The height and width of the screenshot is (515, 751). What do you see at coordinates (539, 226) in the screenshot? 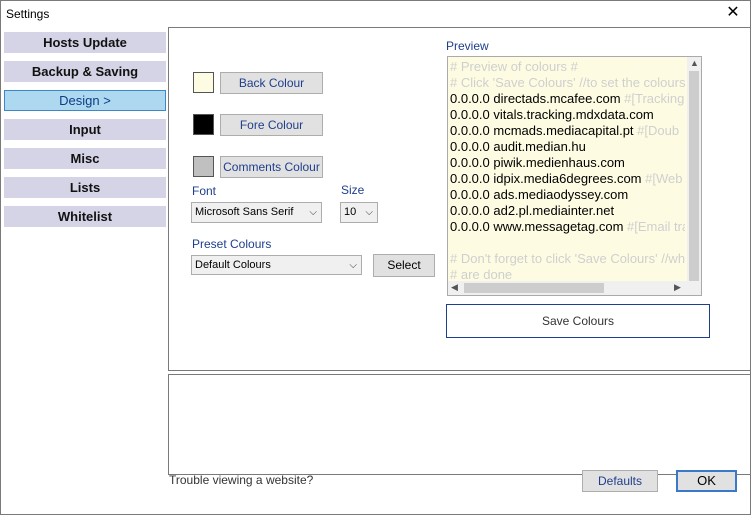
I see `preview-line-text: 0.0.0.0 www.messagetag.com` at bounding box center [539, 226].